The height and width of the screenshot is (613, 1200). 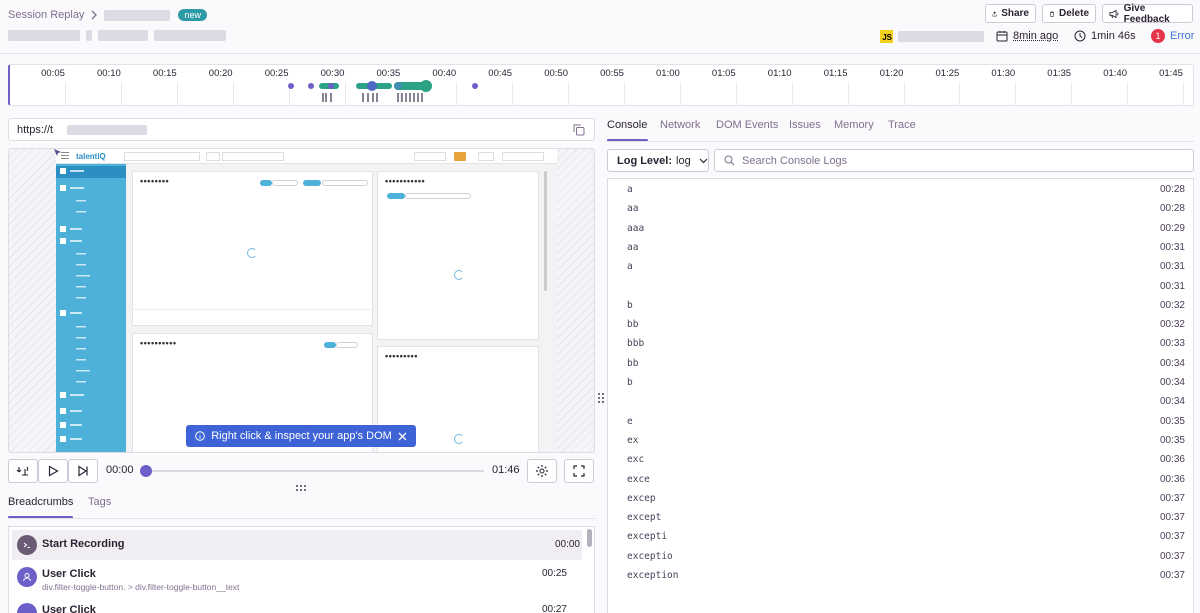 I want to click on console-log-row: exc 00:36, so click(x=900, y=459).